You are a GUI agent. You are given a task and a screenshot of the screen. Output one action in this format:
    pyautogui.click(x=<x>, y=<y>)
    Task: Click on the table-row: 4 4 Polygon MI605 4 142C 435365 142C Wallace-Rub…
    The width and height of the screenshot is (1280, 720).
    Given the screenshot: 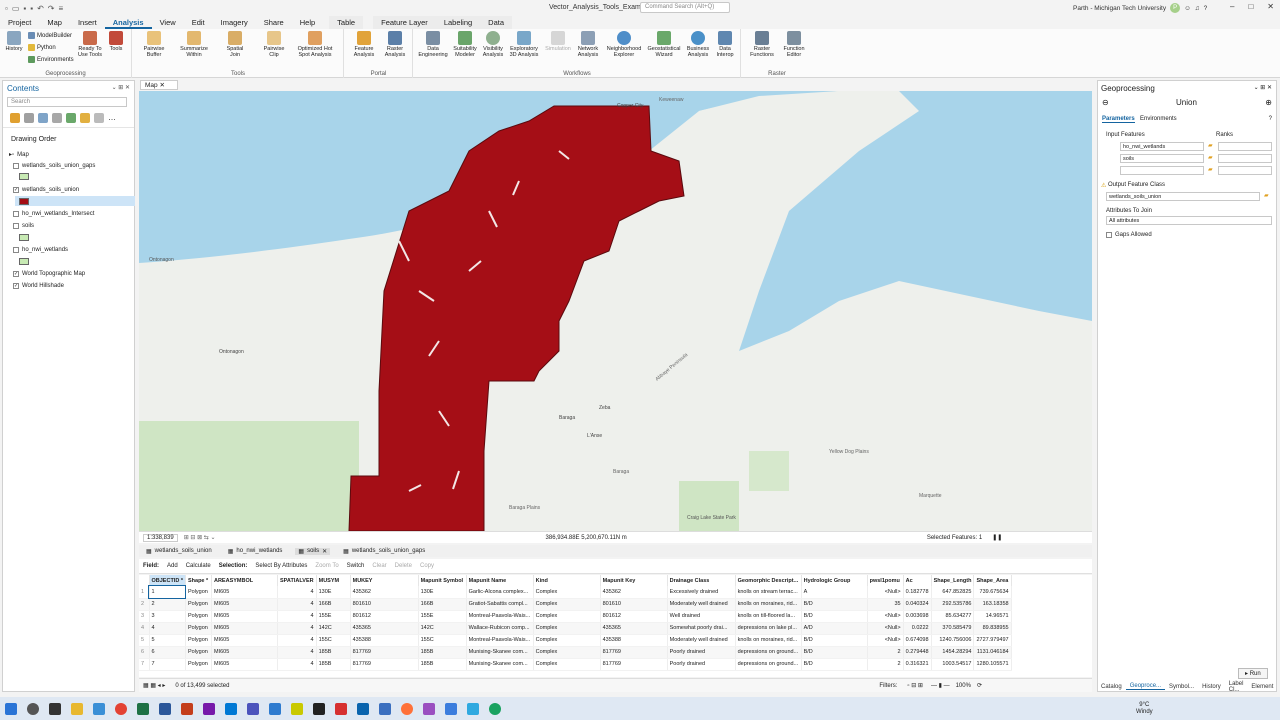 What is the action you would take?
    pyautogui.click(x=575, y=628)
    